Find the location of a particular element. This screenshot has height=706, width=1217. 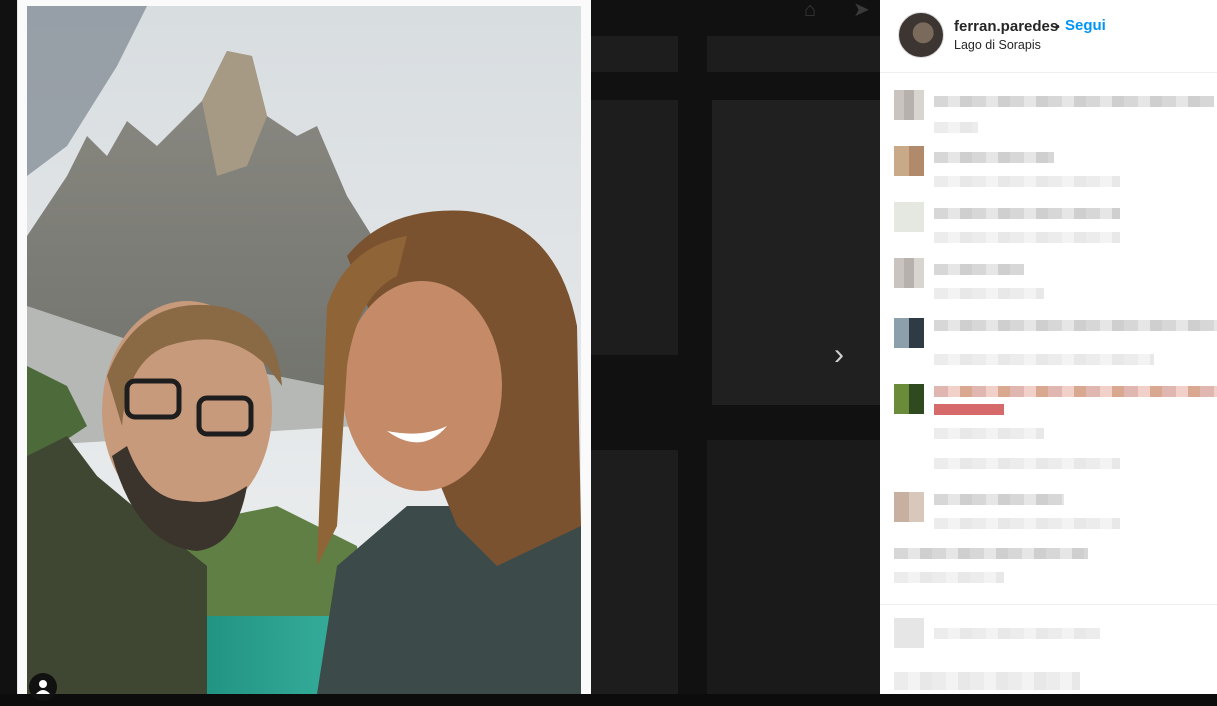

blurred-action-bar is located at coordinates (987, 681).